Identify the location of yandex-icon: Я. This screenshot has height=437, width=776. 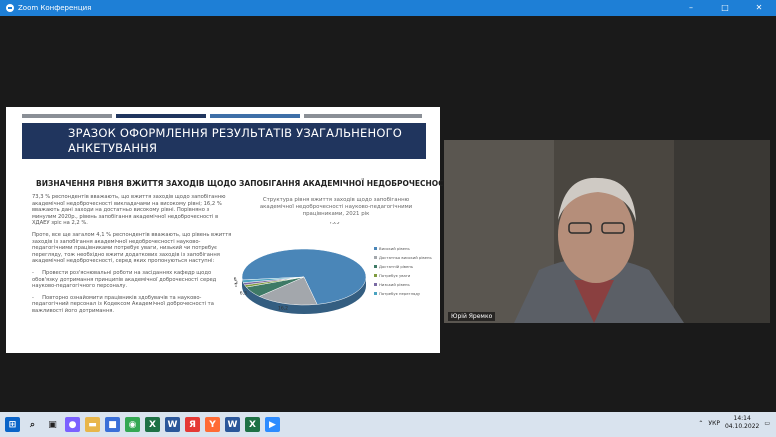
(192, 424).